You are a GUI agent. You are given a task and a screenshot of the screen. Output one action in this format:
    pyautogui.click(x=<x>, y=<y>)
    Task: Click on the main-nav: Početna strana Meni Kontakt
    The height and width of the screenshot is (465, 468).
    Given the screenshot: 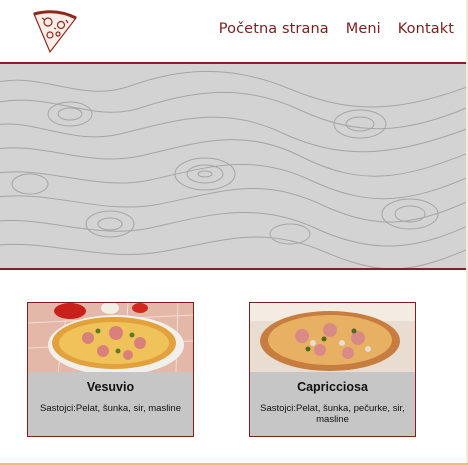 What is the action you would take?
    pyautogui.click(x=336, y=29)
    